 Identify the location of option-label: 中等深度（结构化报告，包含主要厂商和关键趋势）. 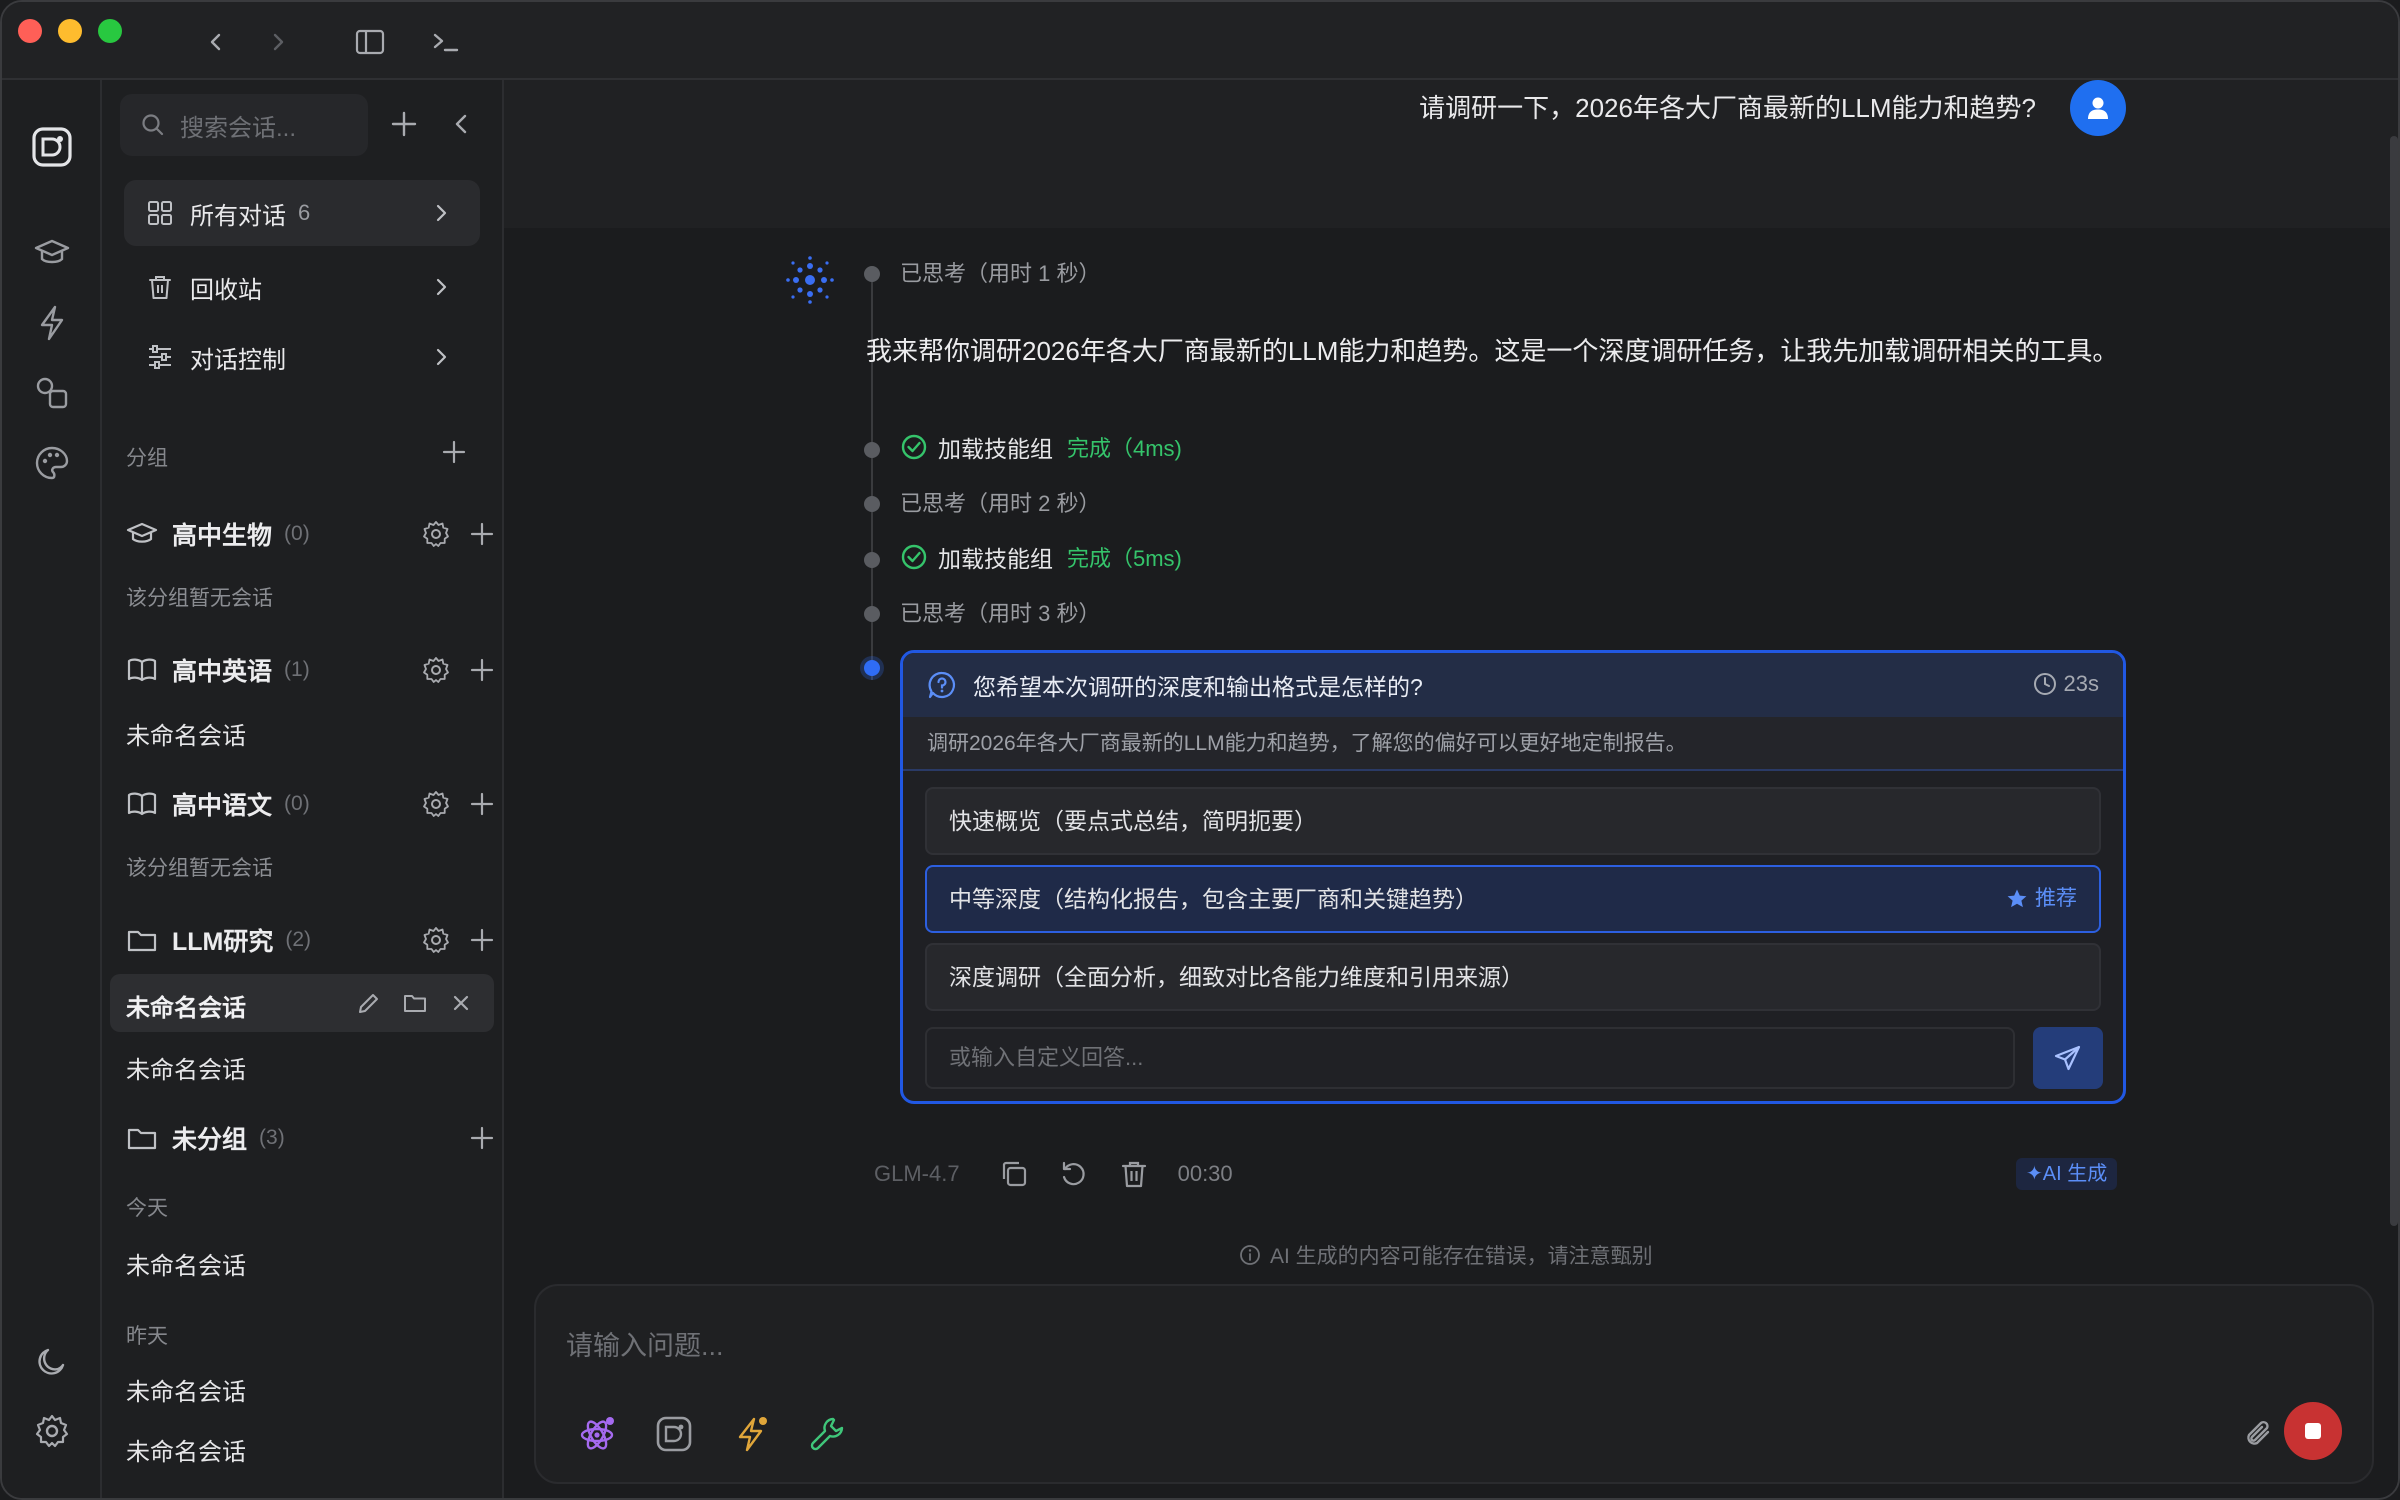
(1213, 899).